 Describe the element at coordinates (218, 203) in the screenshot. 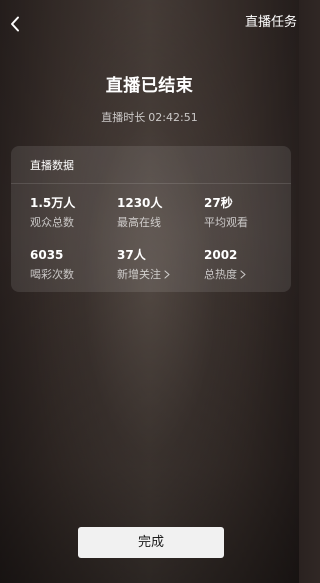

I see `stat-value: 27秒` at that location.